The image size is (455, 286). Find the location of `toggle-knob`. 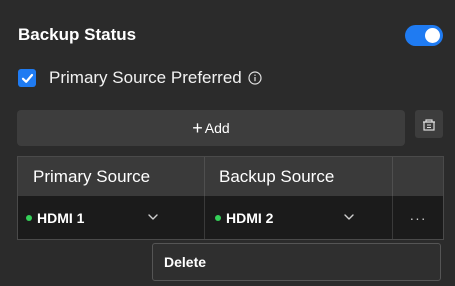

toggle-knob is located at coordinates (432, 35).